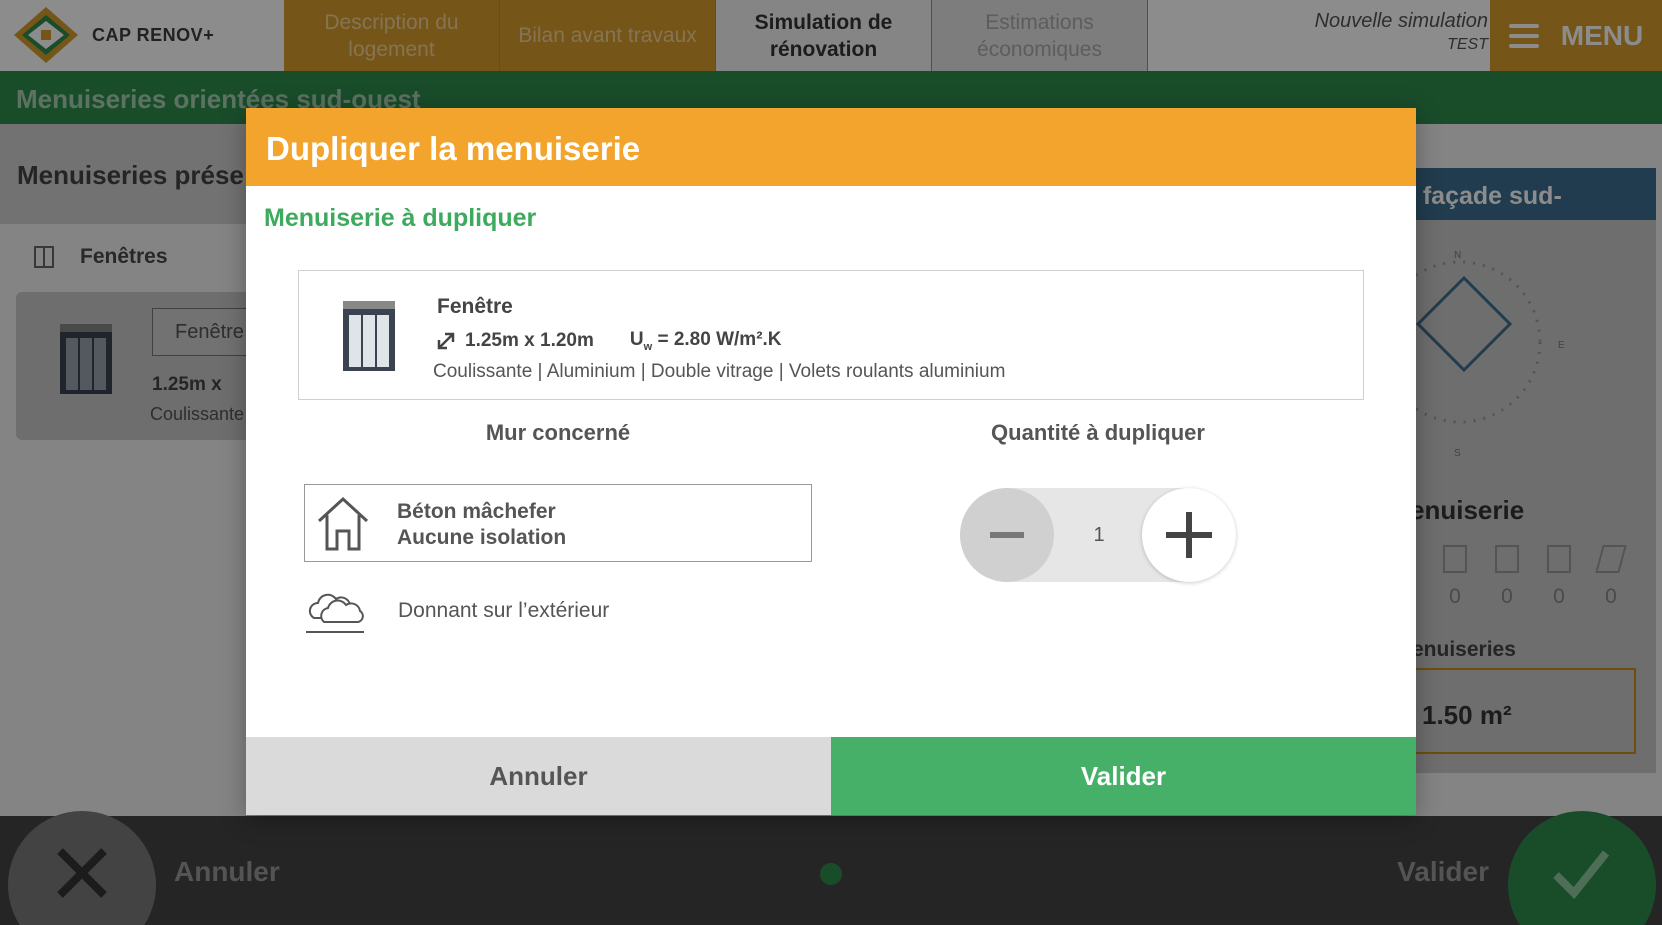  What do you see at coordinates (446, 341) in the screenshot?
I see `resize-icon` at bounding box center [446, 341].